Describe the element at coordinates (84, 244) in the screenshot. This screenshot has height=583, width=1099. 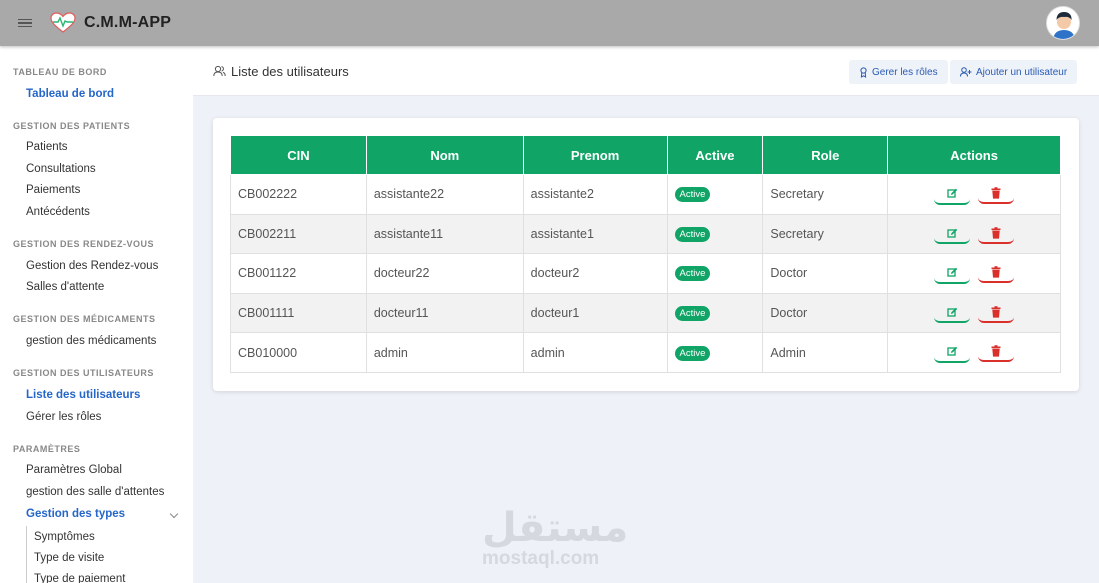
I see `section-title-rendez-vous: GESTION DES RENDEZ-VOUS` at that location.